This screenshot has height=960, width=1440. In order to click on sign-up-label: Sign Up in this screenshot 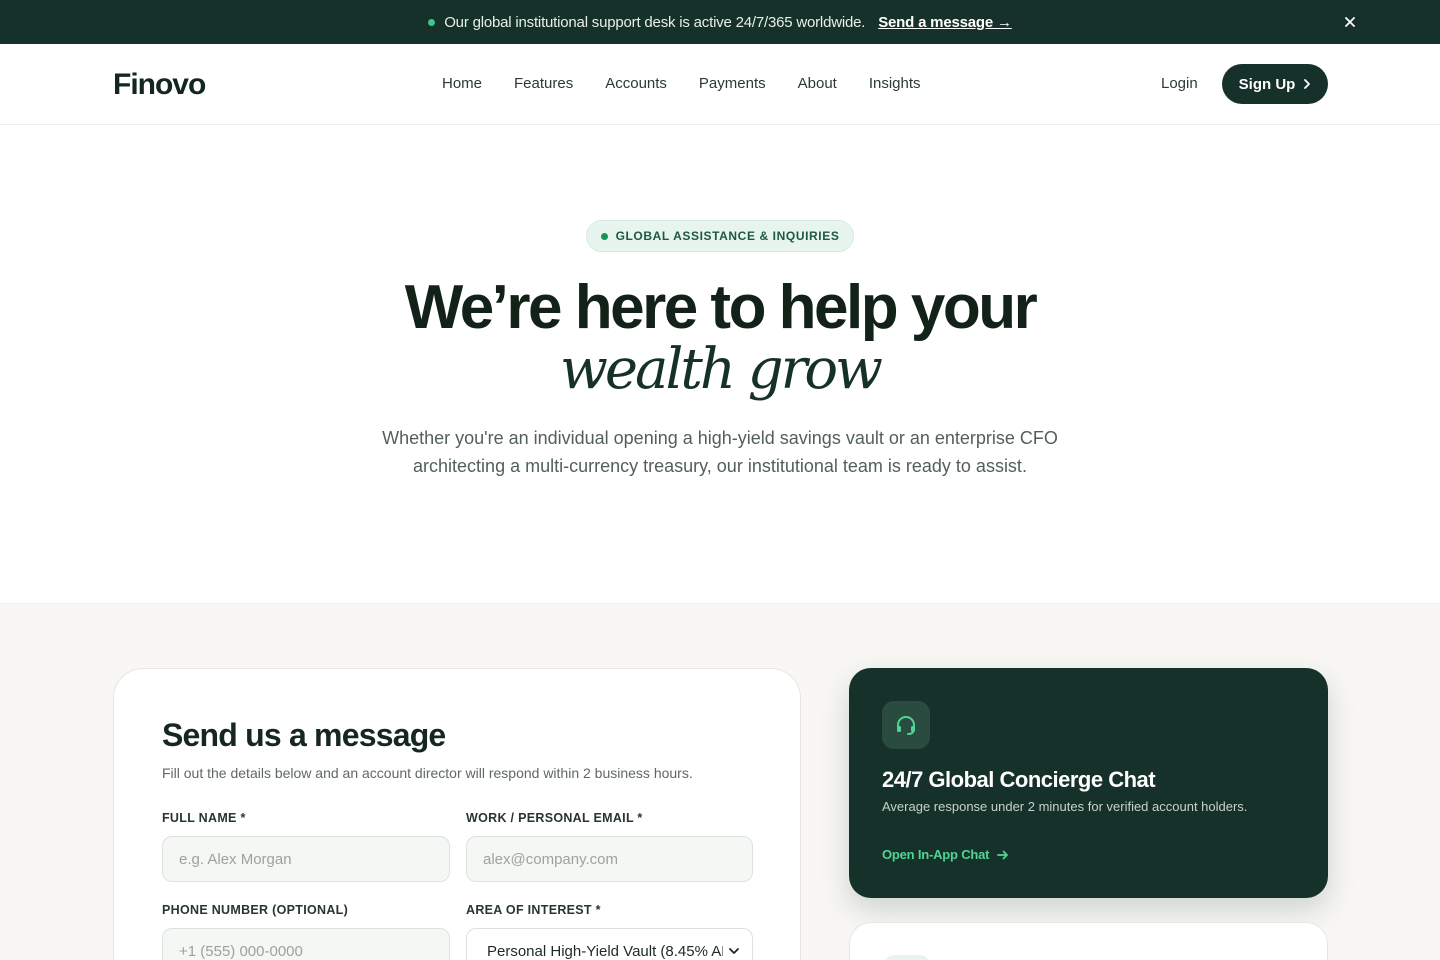, I will do `click(1267, 84)`.